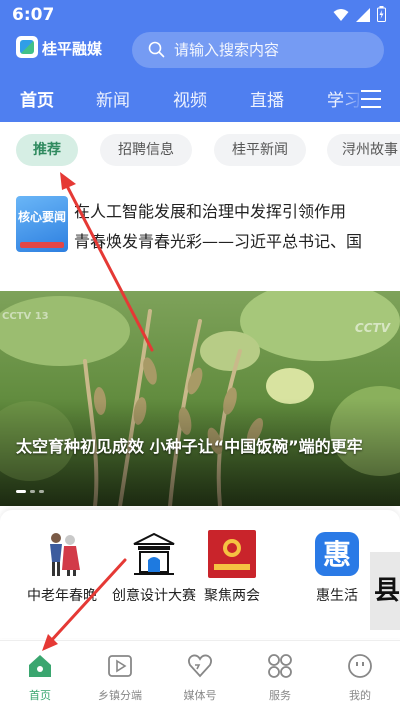 This screenshot has height=710, width=400. What do you see at coordinates (200, 695) in the screenshot?
I see `bottom-tab-label: 媒体号` at bounding box center [200, 695].